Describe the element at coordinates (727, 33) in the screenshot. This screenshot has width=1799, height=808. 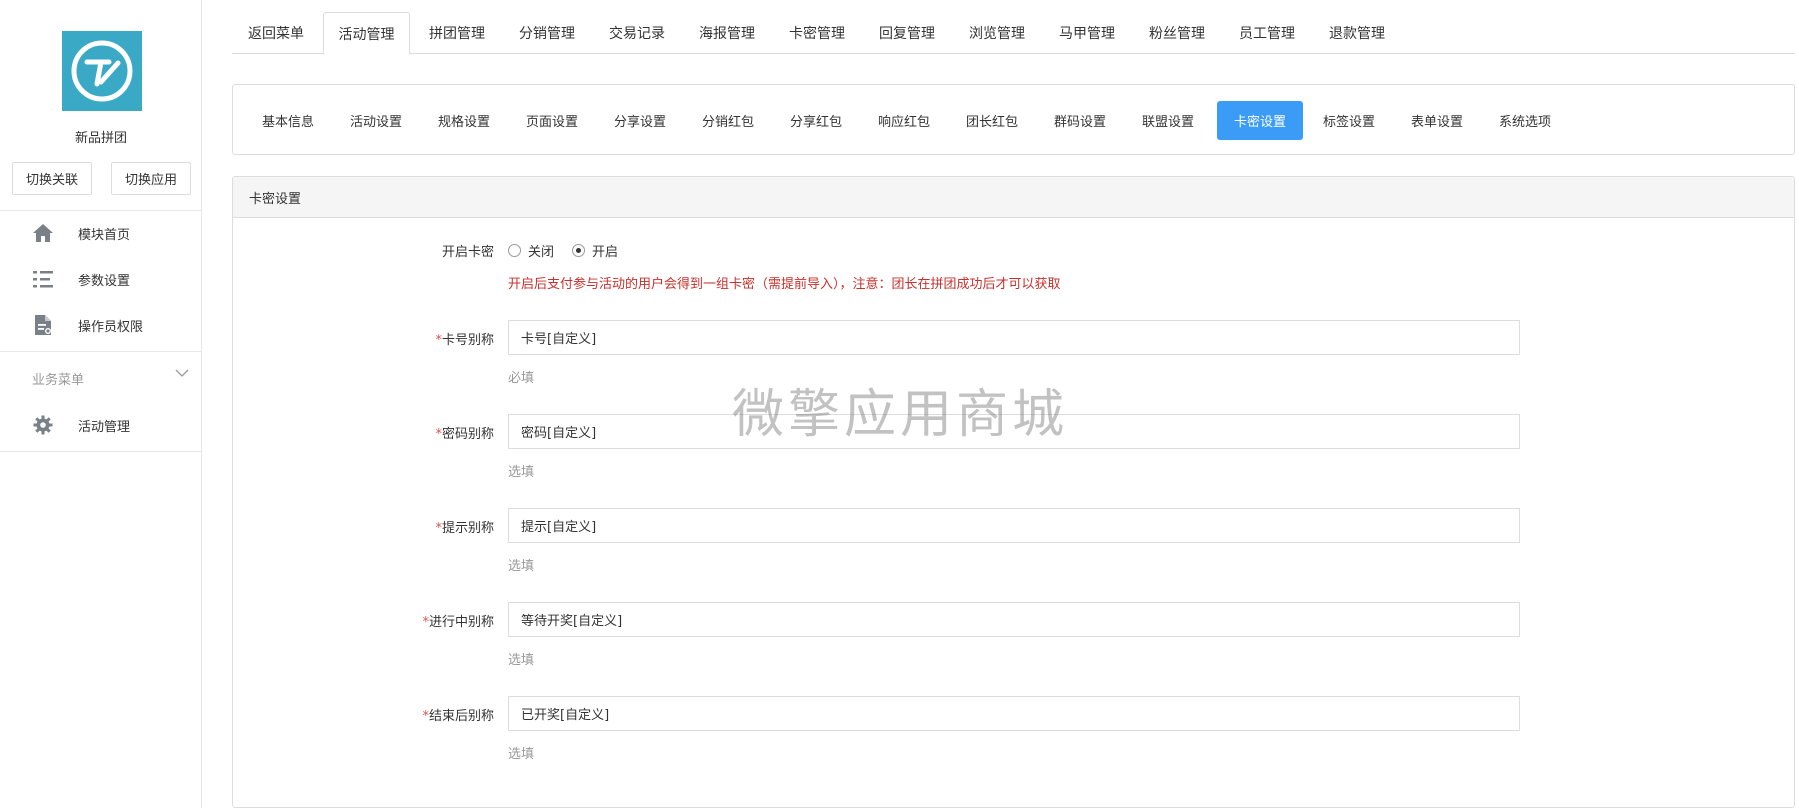
I see `tab-poster-manage: 海报管理` at that location.